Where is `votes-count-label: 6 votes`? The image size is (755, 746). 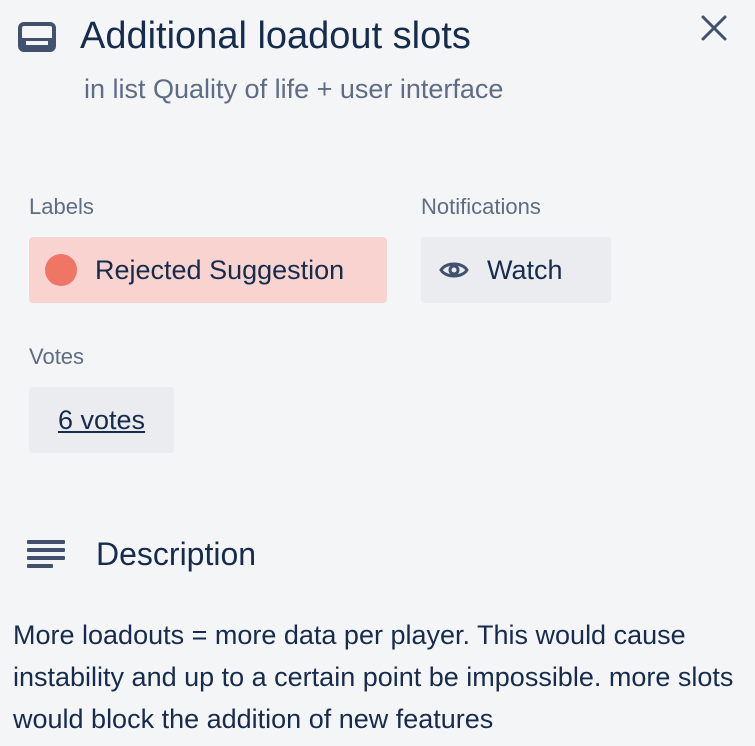
votes-count-label: 6 votes is located at coordinates (101, 419).